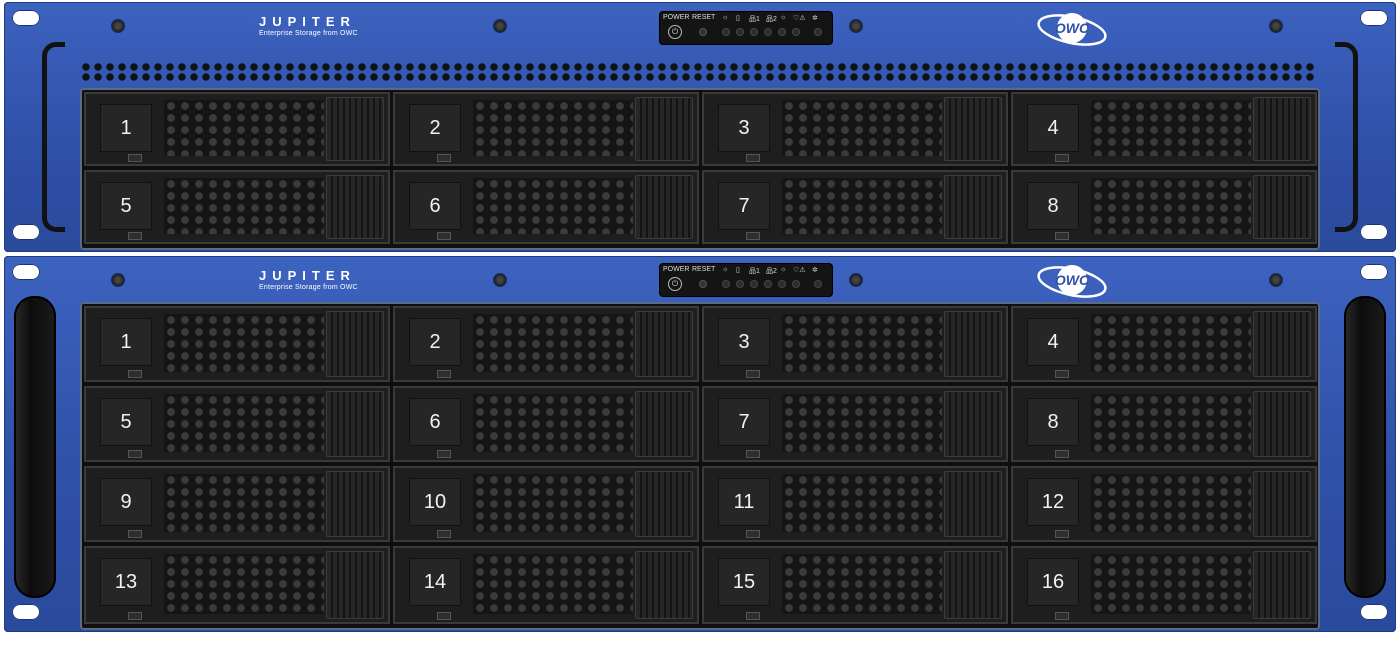 Image resolution: width=1400 pixels, height=648 pixels. I want to click on drive-bay: 14, so click(546, 585).